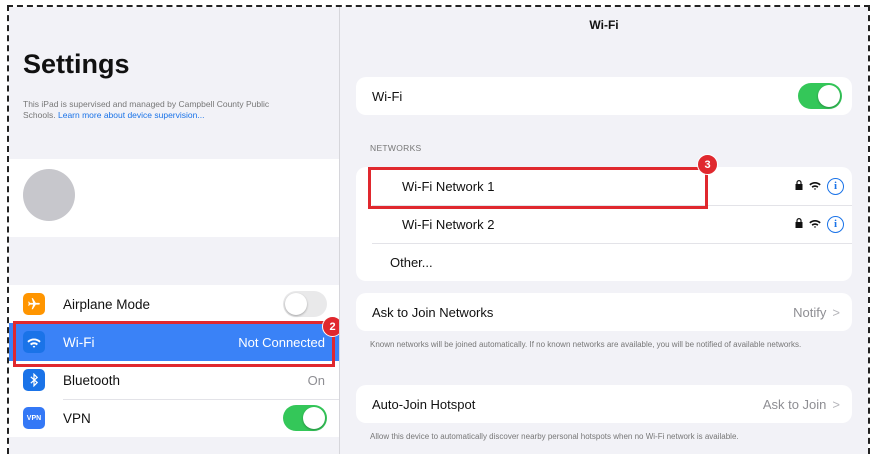 Image resolution: width=878 pixels, height=454 pixels. What do you see at coordinates (174, 418) in the screenshot?
I see `sidebar-item-vpn: VPN VPN` at bounding box center [174, 418].